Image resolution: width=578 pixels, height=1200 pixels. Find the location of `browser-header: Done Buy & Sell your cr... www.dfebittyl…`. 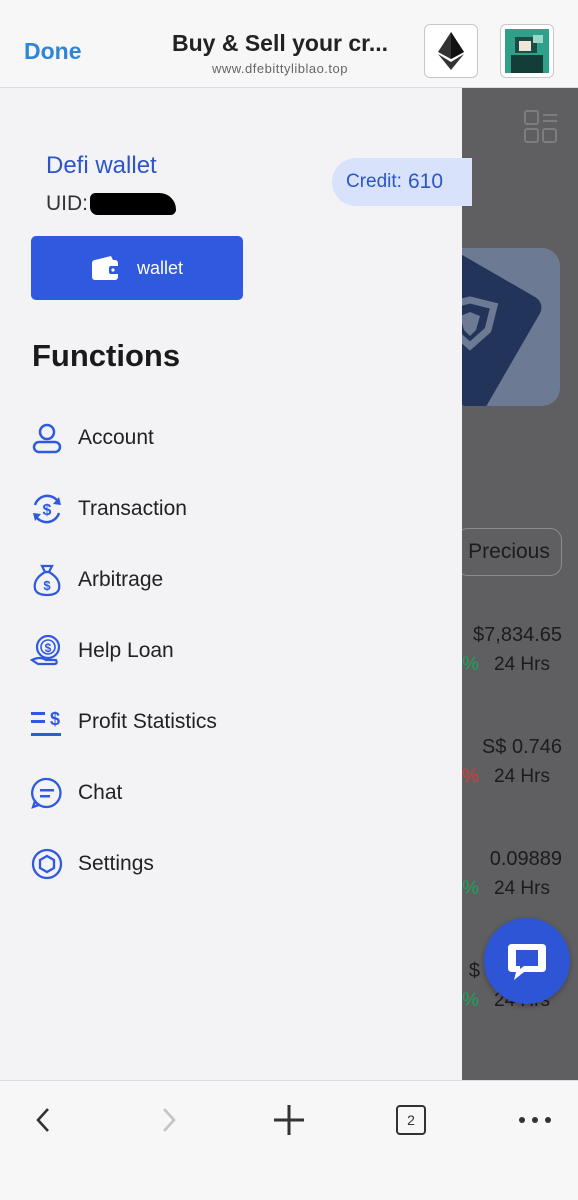

browser-header: Done Buy & Sell your cr... www.dfebittyl… is located at coordinates (289, 44).